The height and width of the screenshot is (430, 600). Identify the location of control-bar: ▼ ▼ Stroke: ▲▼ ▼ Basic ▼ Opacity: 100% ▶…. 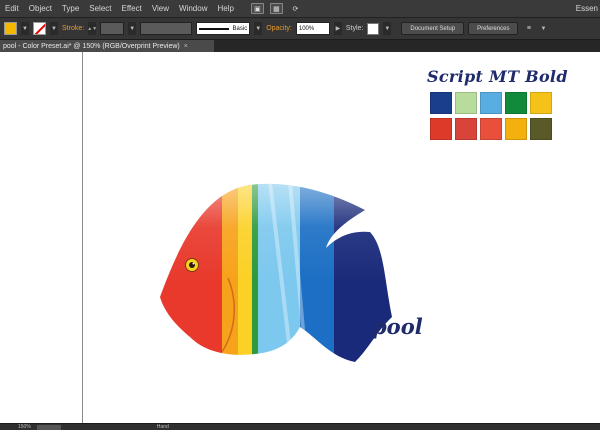
(300, 29).